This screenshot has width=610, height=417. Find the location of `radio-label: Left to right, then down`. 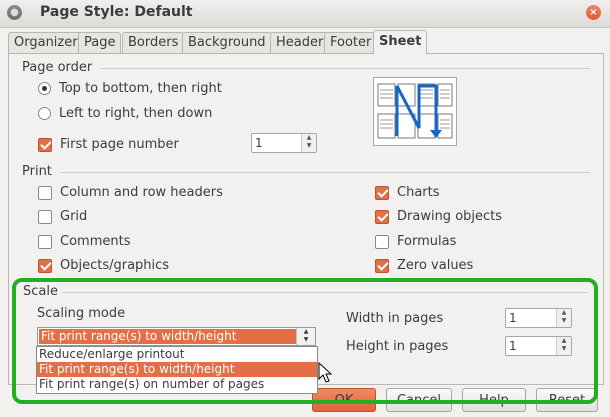

radio-label: Left to right, then down is located at coordinates (136, 113).